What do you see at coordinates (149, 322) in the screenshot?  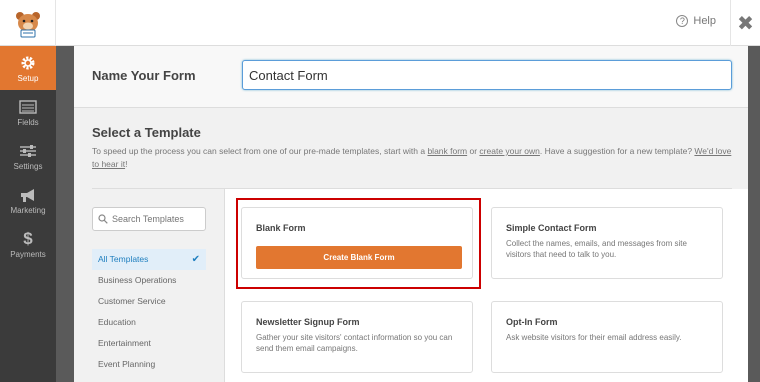 I see `category-education: Education` at bounding box center [149, 322].